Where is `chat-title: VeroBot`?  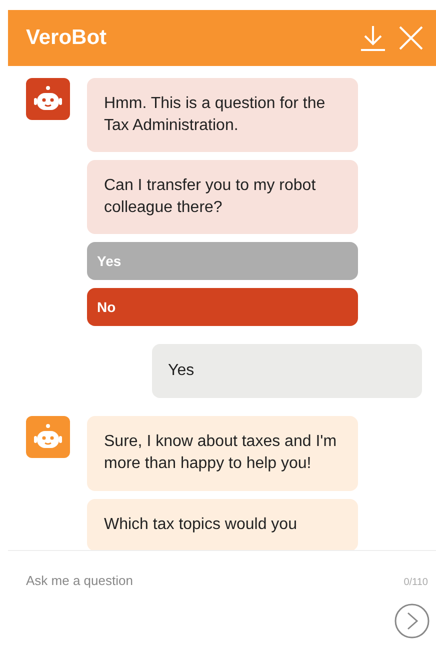 chat-title: VeroBot is located at coordinates (66, 38).